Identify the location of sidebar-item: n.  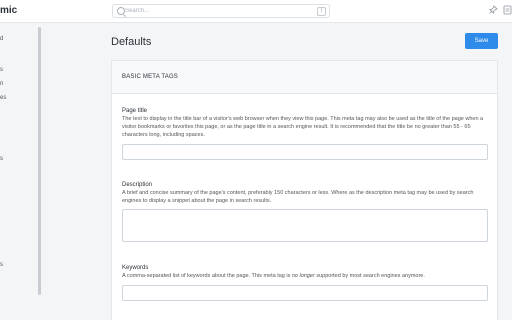
(1, 84).